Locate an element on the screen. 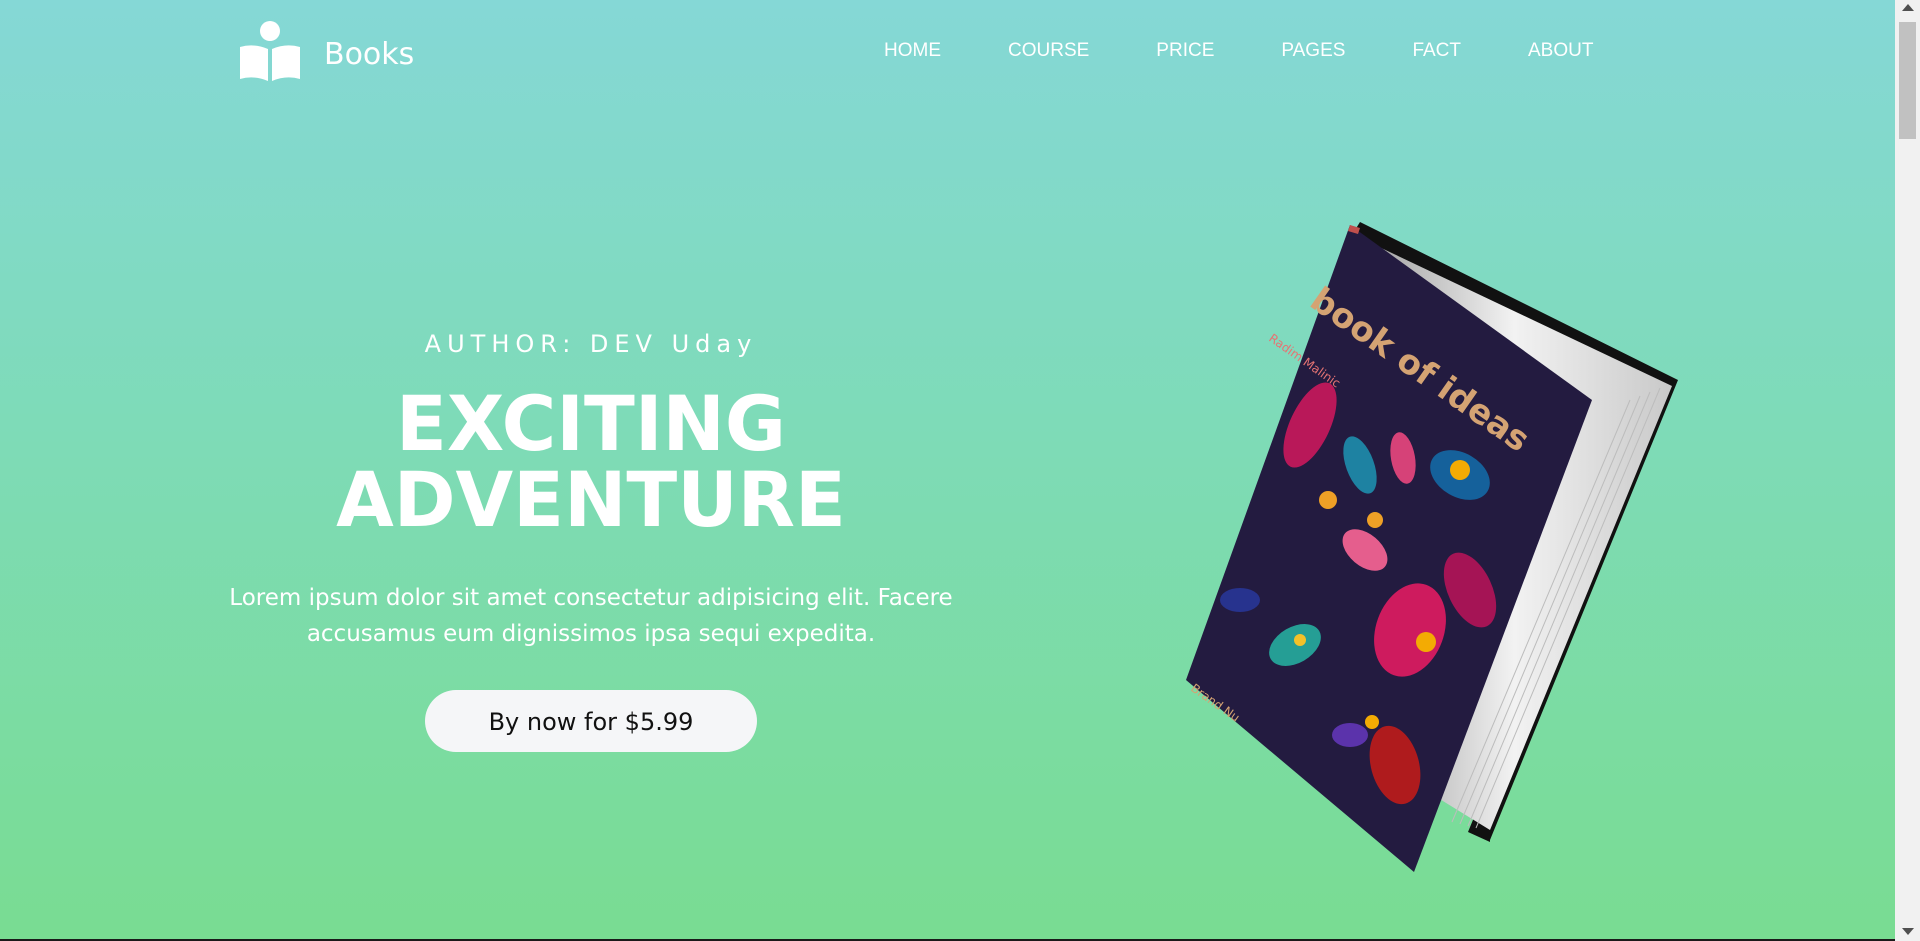 This screenshot has width=1920, height=941. open-book-reader-icon is located at coordinates (270, 51).